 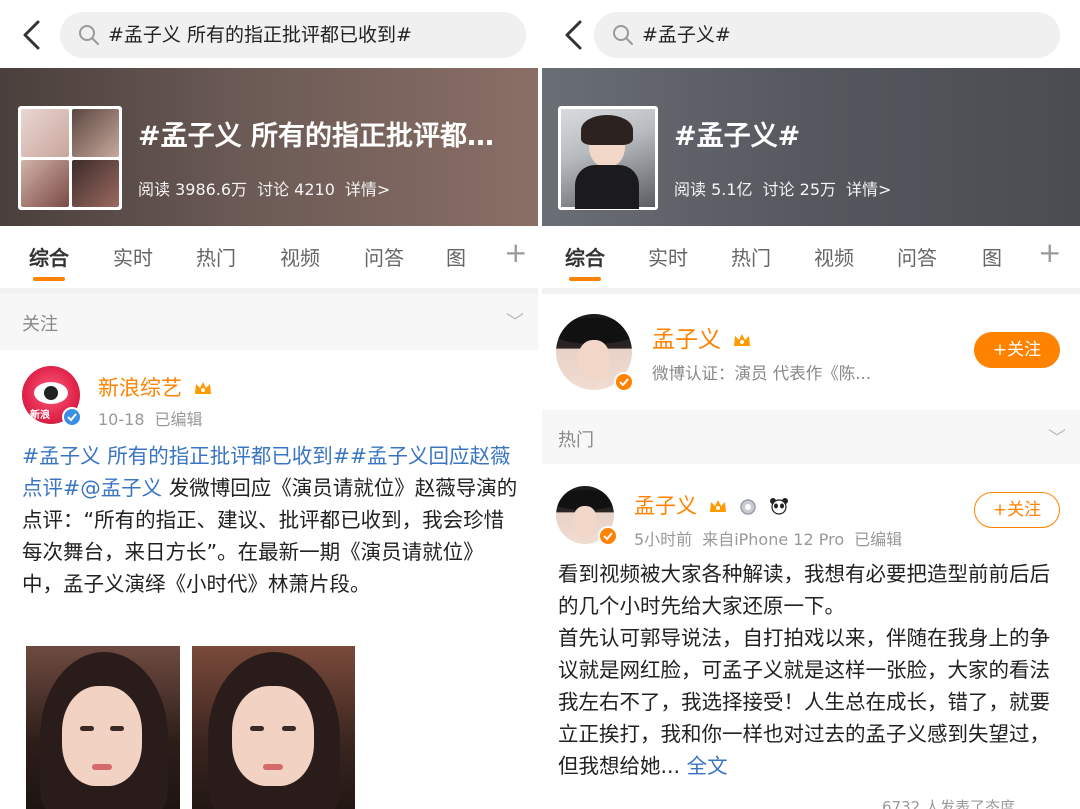 I want to click on read-count: 阅读 5.1亿, so click(x=713, y=189).